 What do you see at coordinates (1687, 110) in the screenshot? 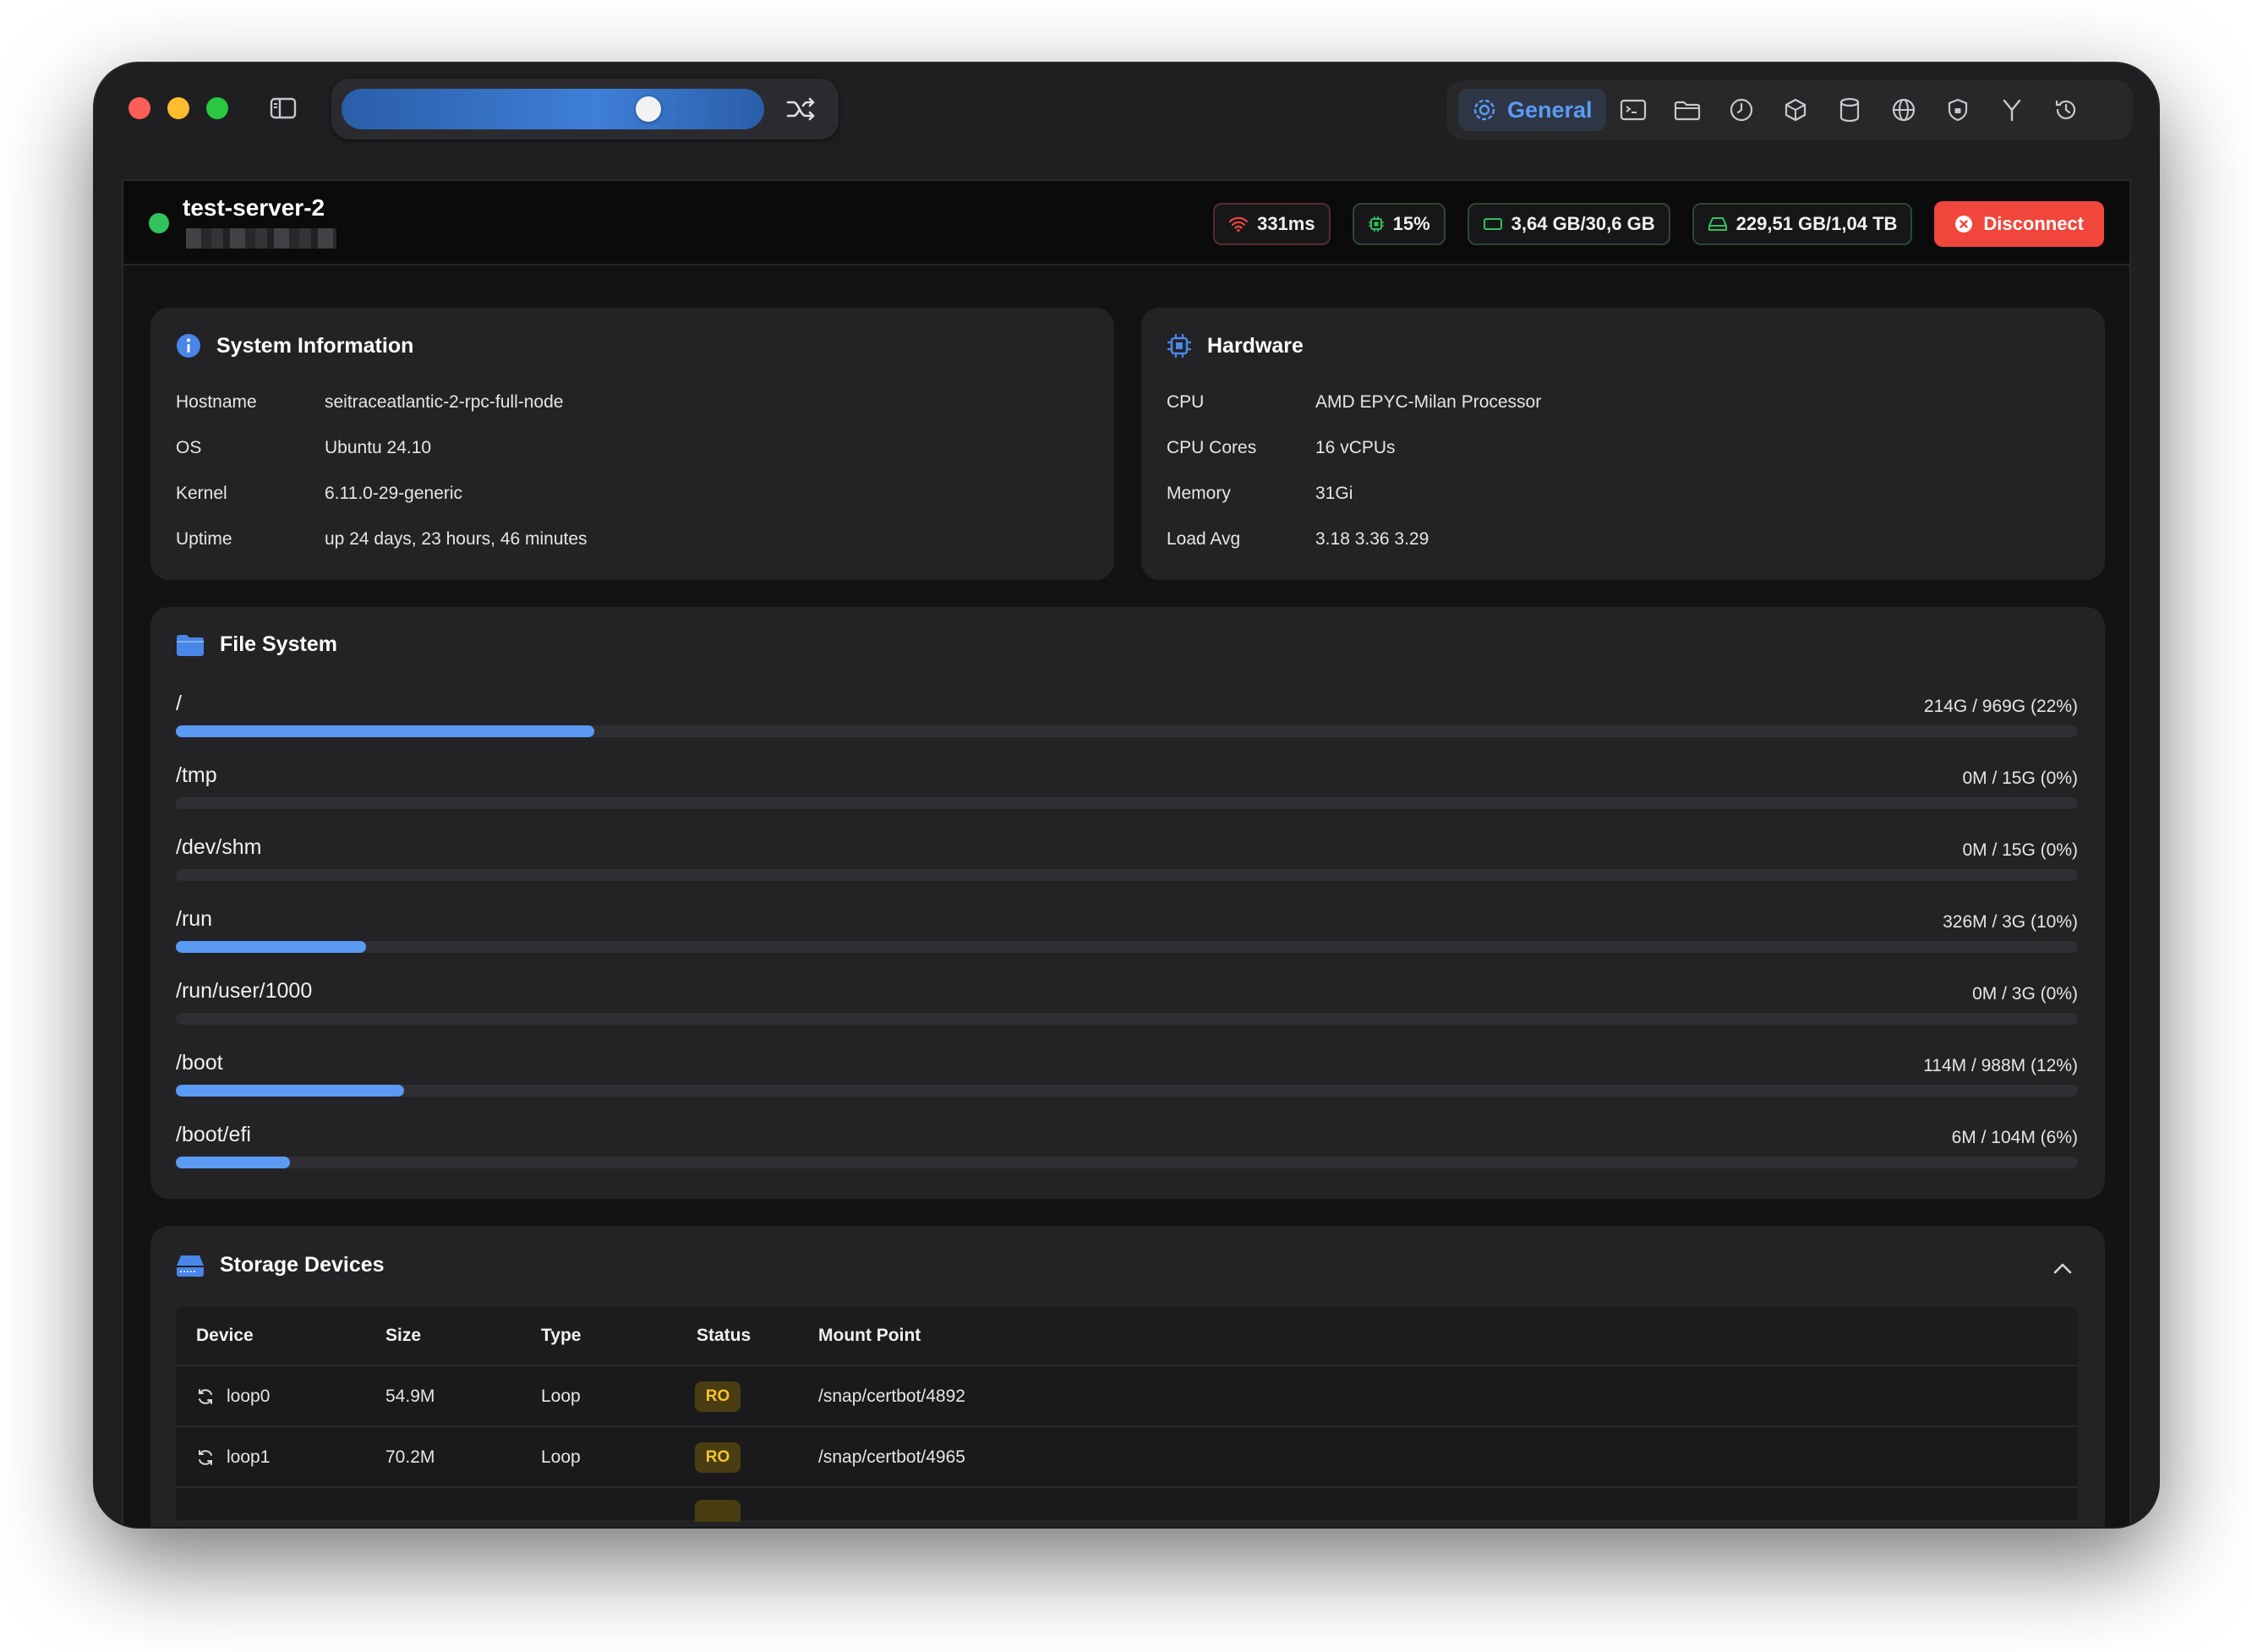
I see `tab-files` at bounding box center [1687, 110].